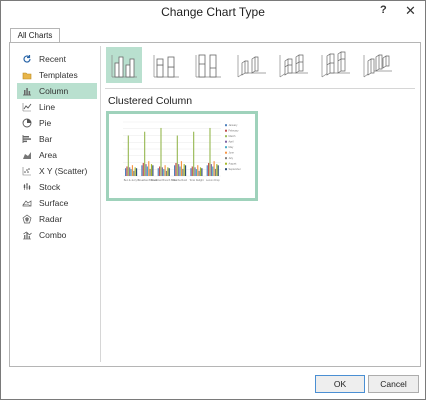 This screenshot has height=400, width=426. I want to click on subtype-100-stacked-column, so click(208, 65).